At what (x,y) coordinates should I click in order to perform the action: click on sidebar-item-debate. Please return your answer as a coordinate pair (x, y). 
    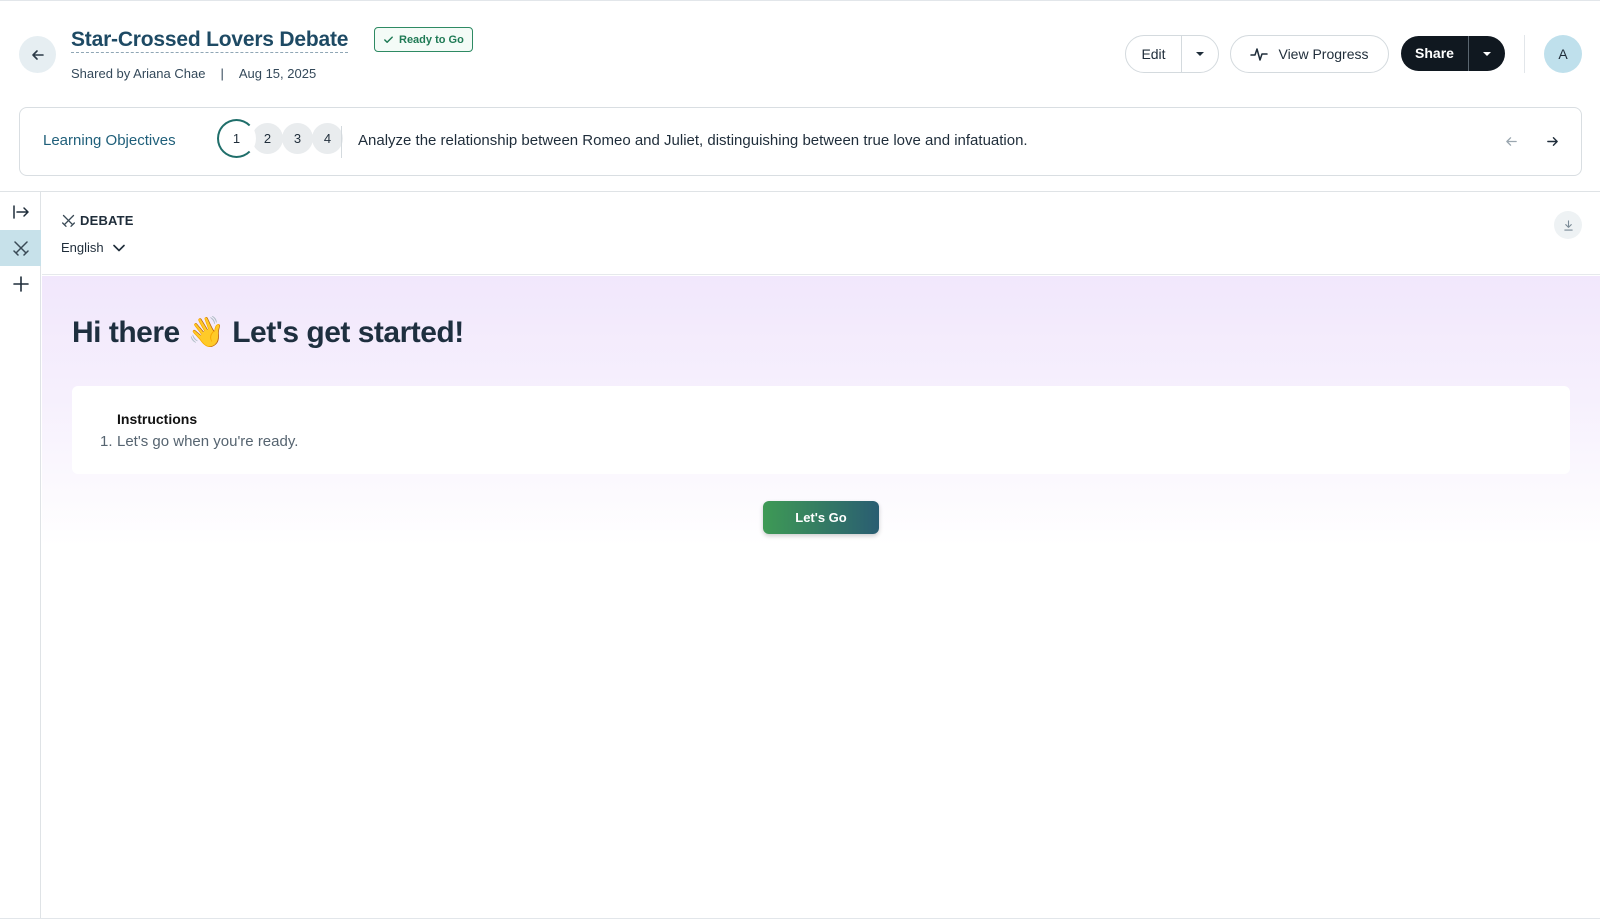
    Looking at the image, I should click on (20, 248).